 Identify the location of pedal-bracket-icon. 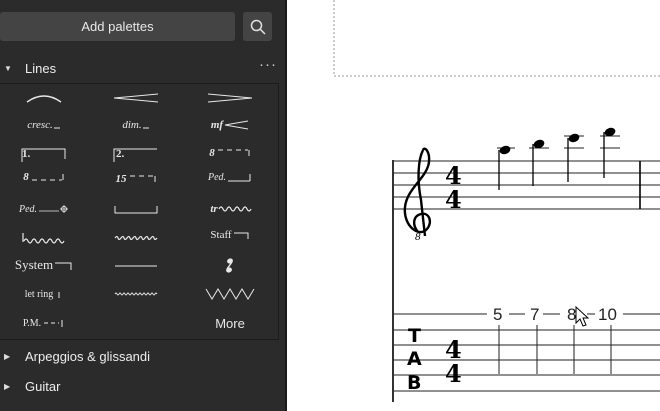
(239, 178).